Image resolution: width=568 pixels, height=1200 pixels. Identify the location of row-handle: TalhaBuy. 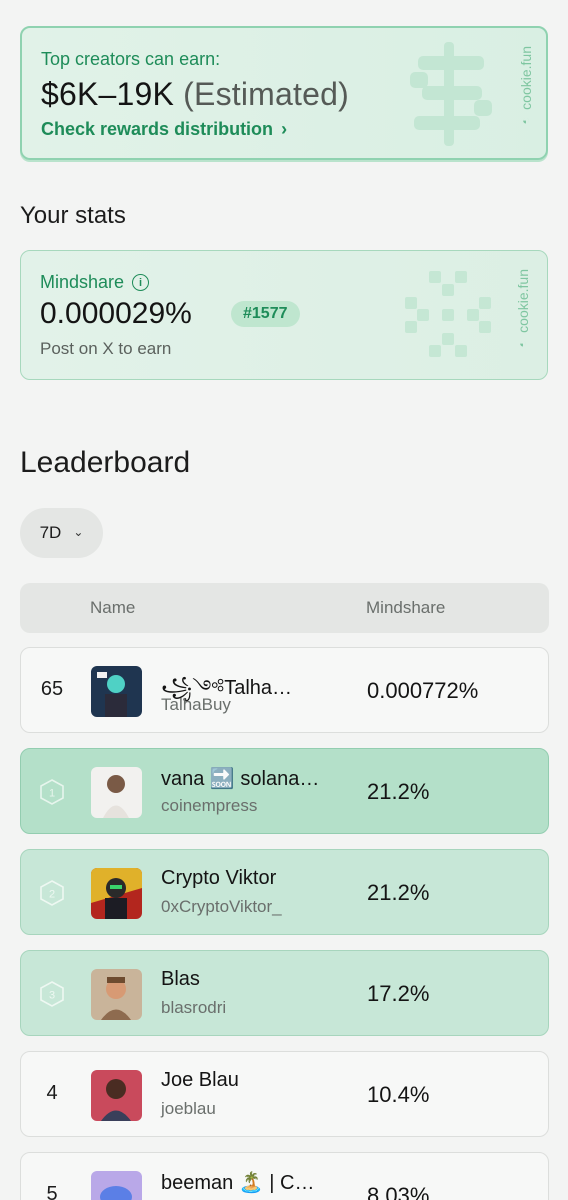
(196, 704).